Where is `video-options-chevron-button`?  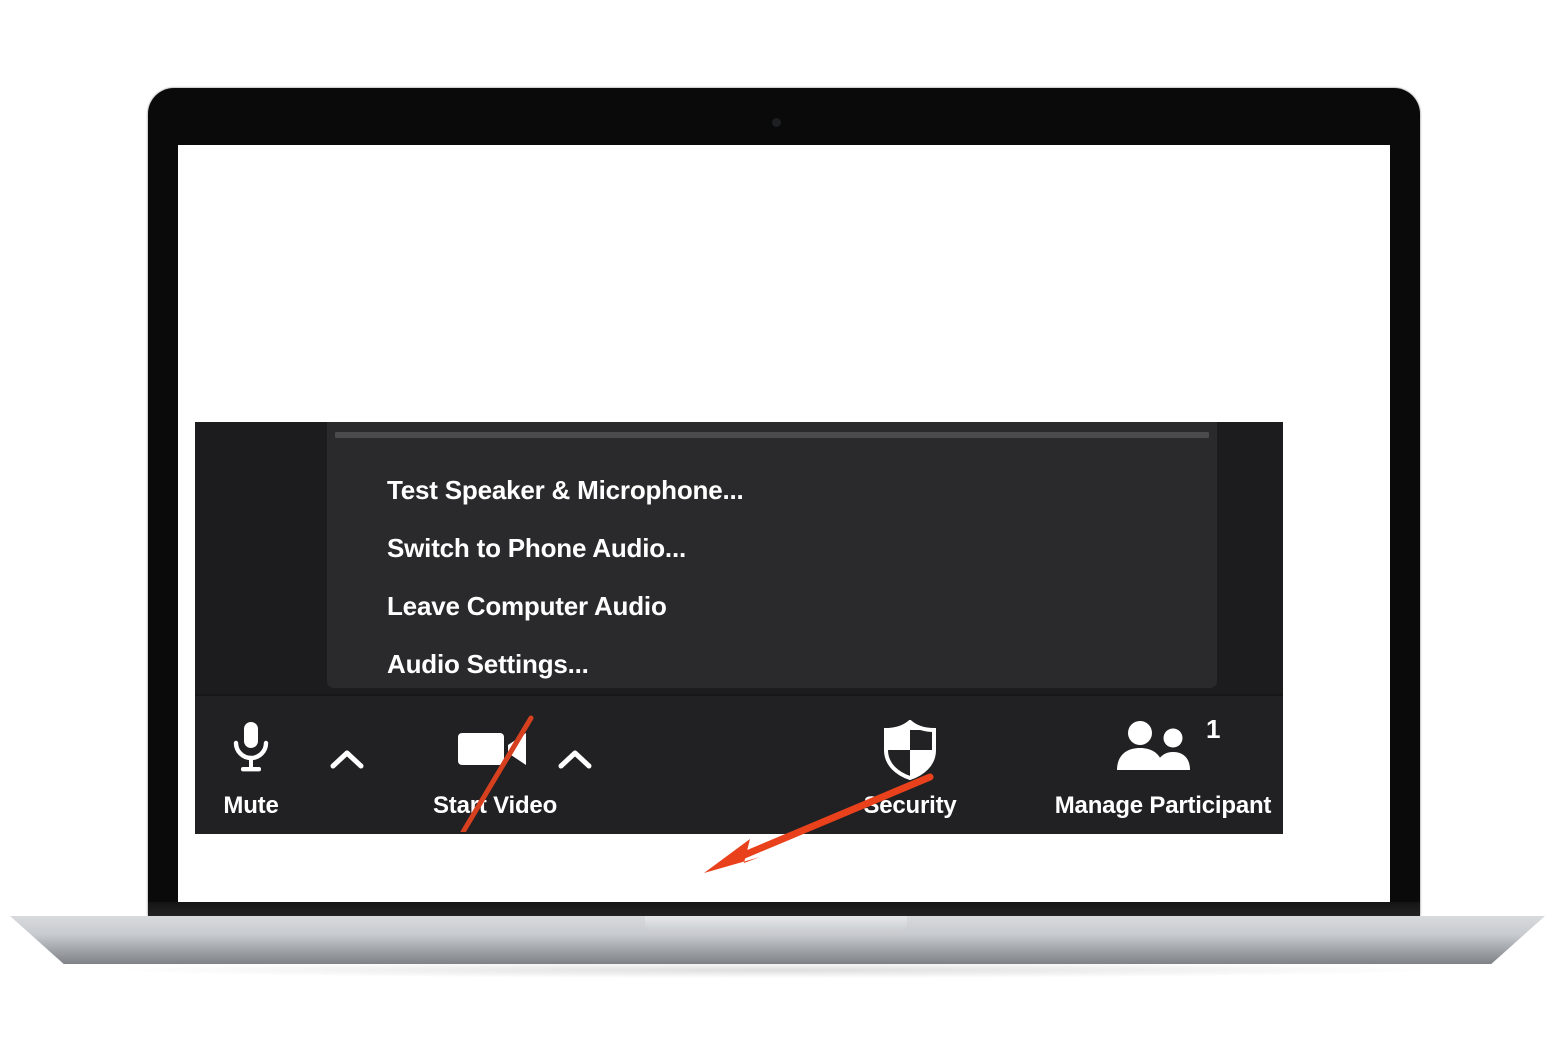
video-options-chevron-button is located at coordinates (575, 765).